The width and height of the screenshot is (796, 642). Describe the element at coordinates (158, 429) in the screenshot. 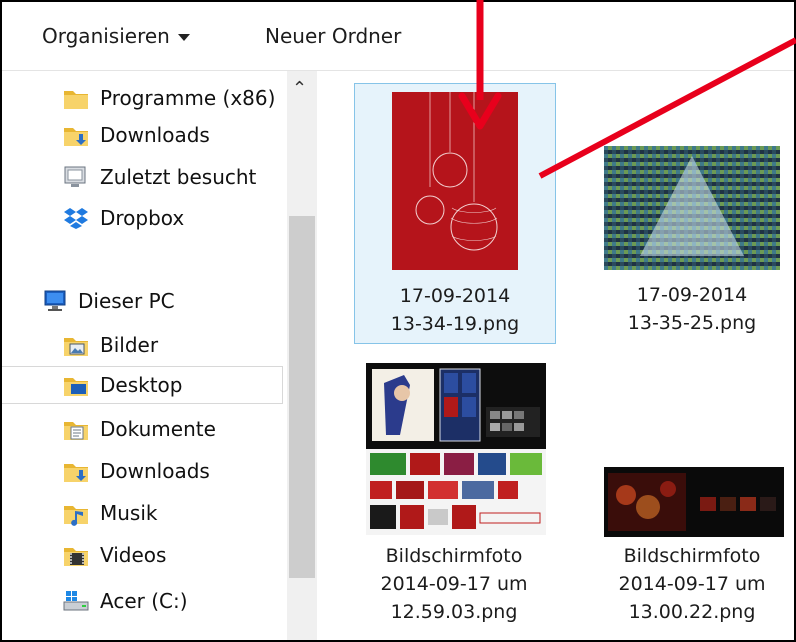

I see `nav-item-label: Dokumente` at that location.